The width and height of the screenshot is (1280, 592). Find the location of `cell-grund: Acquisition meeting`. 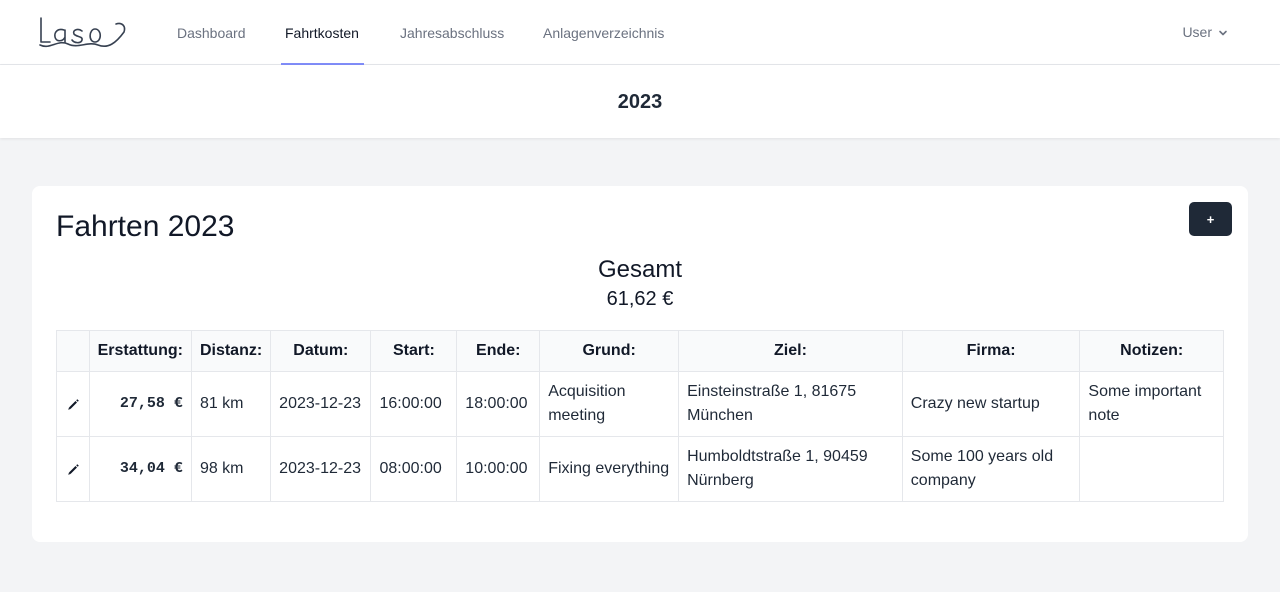

cell-grund: Acquisition meeting is located at coordinates (609, 404).